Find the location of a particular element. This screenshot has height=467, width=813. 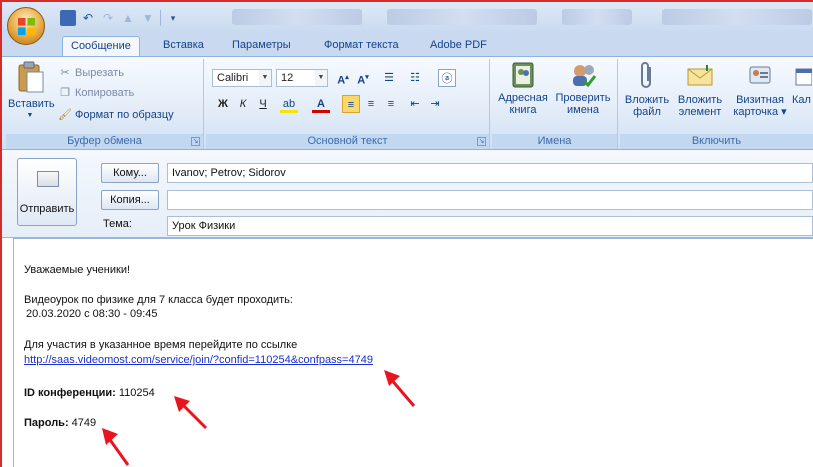

password-line: Пароль: 4749 is located at coordinates (60, 423).